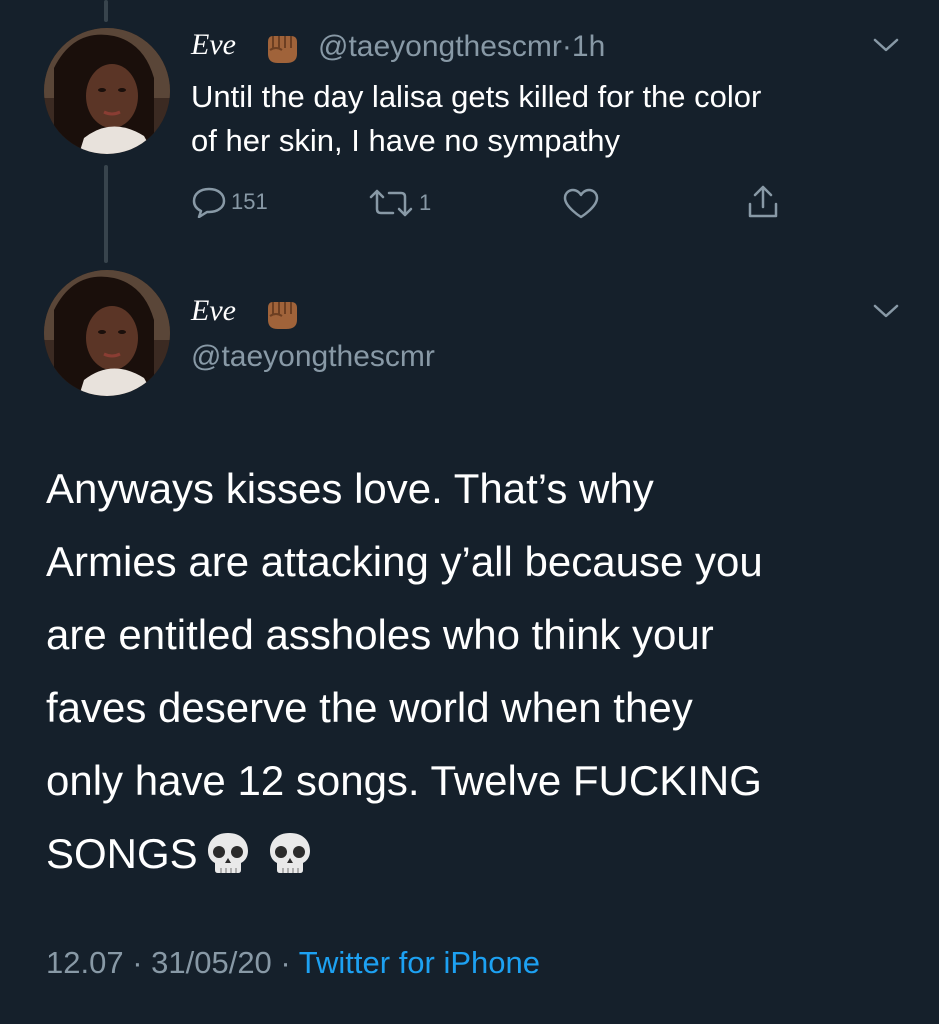  What do you see at coordinates (350, 488) in the screenshot?
I see `tweet-text-line: Anyways kisses love. That’s why` at bounding box center [350, 488].